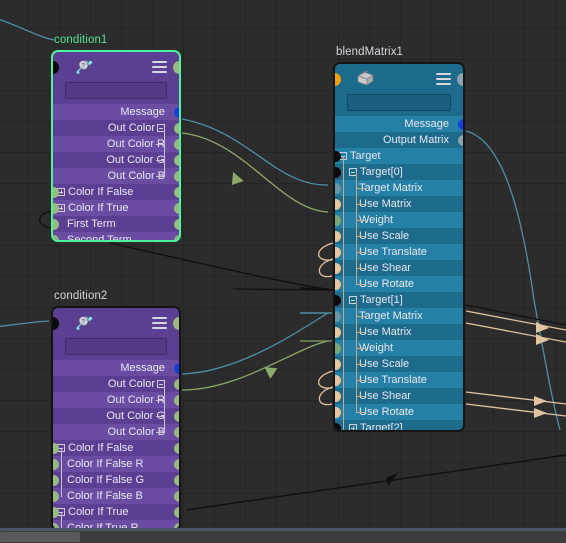  I want to click on attribute-row: Target[1], so click(399, 300).